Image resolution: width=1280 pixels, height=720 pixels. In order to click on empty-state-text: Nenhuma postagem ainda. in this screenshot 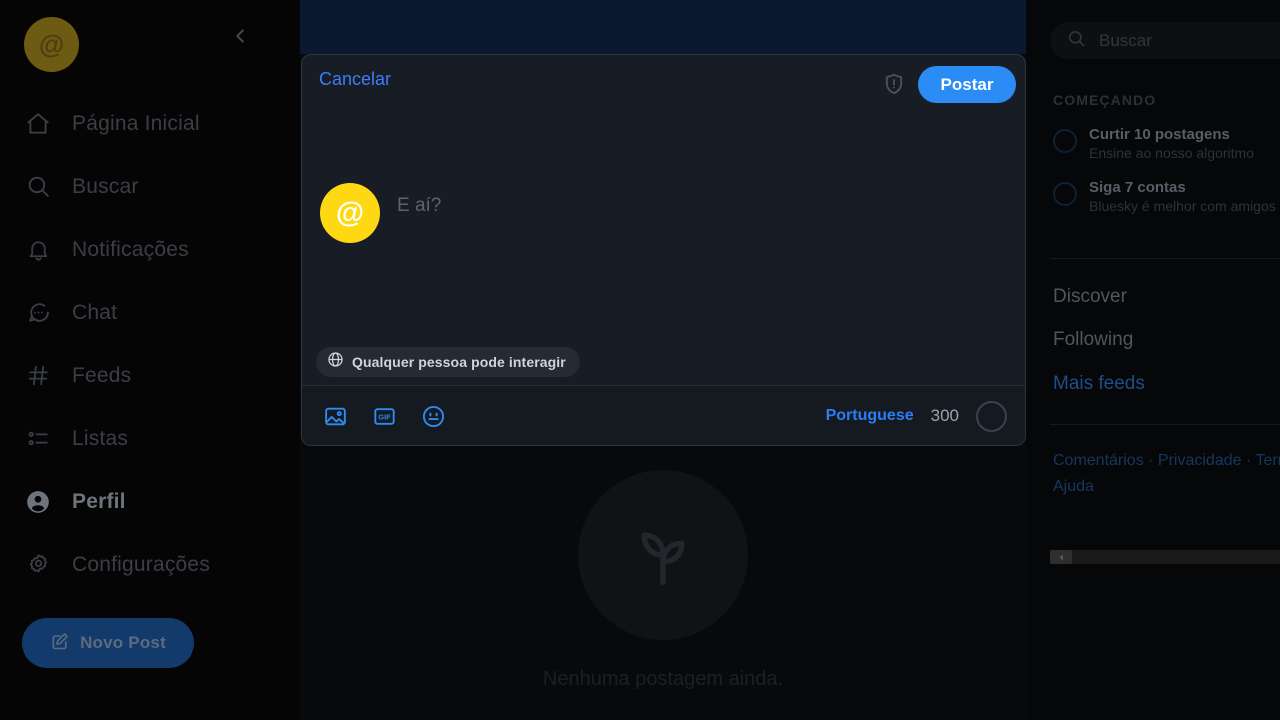, I will do `click(663, 679)`.